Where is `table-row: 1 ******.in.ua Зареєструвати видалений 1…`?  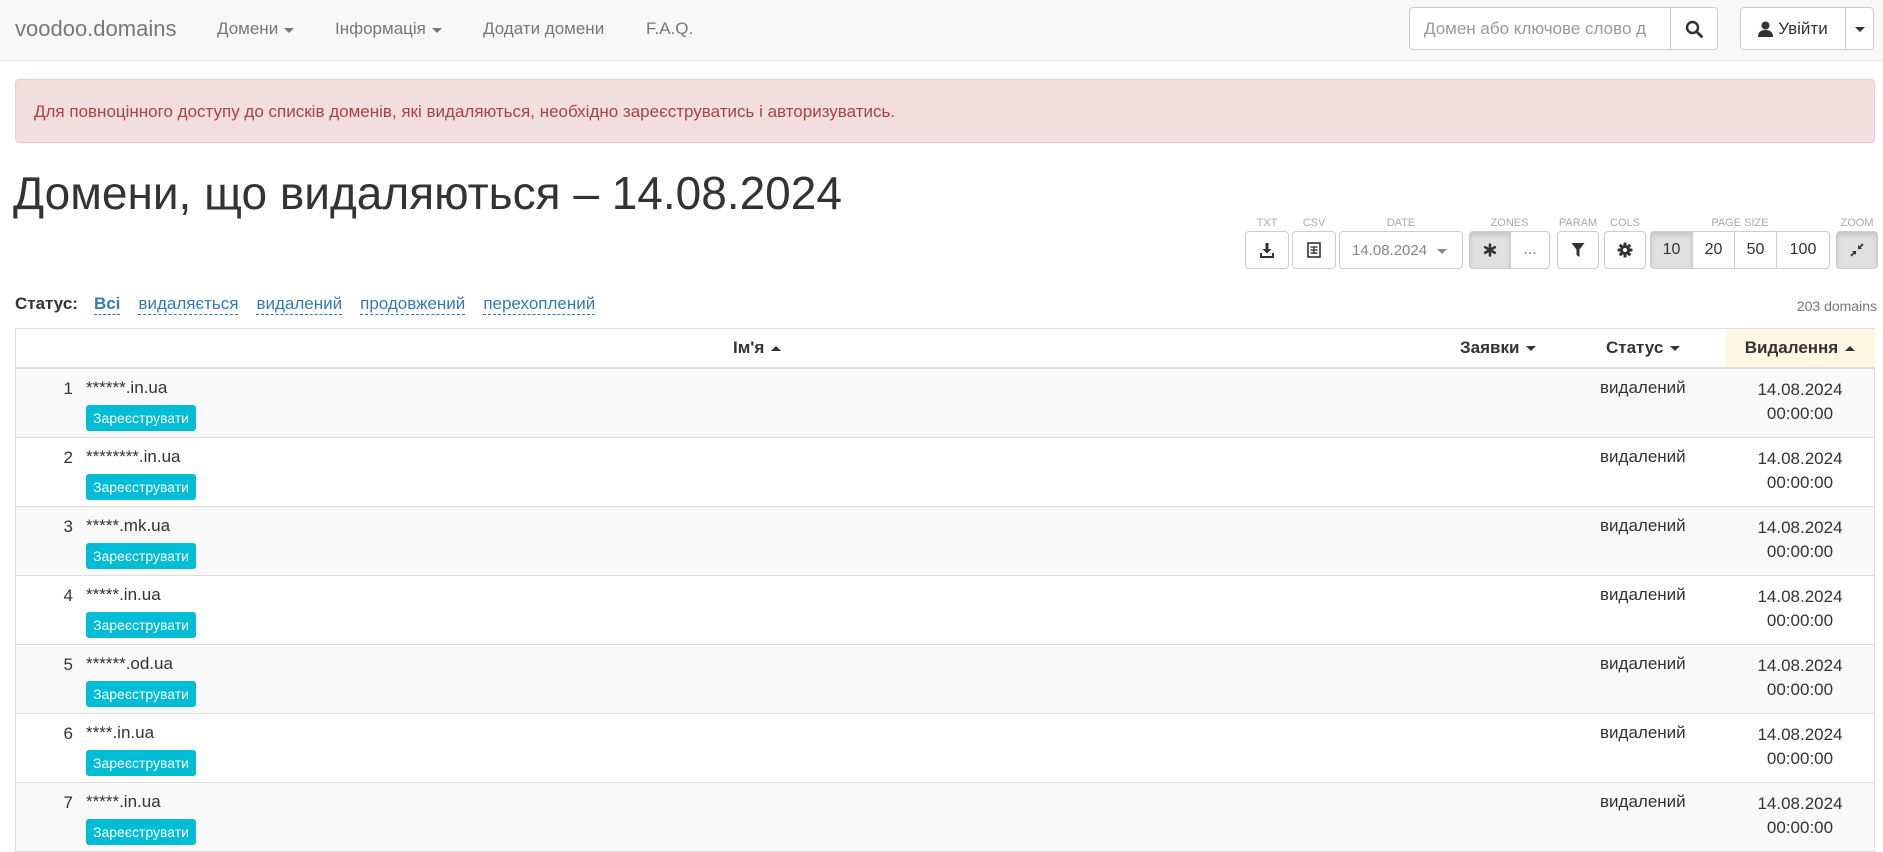
table-row: 1 ******.in.ua Зареєструвати видалений 1… is located at coordinates (945, 403).